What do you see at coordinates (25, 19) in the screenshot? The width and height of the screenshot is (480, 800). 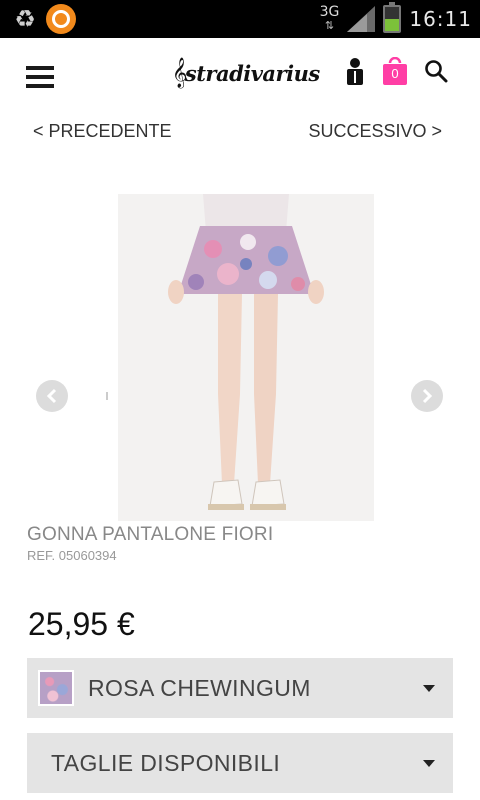 I see `recycle-icon: ♻` at bounding box center [25, 19].